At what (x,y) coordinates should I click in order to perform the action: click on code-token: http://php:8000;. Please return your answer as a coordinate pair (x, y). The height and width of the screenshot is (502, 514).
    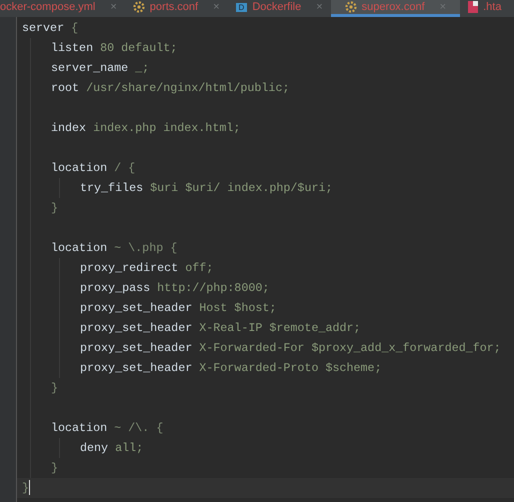
    Looking at the image, I should click on (213, 288).